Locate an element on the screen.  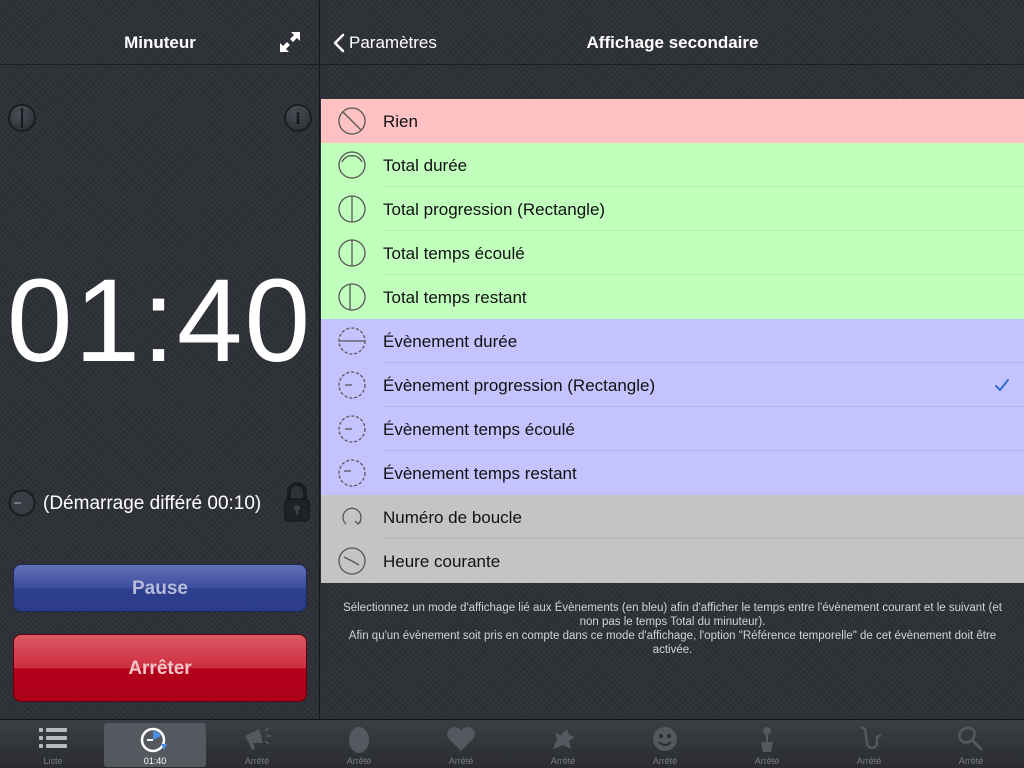
timer-header: Minuteur is located at coordinates (160, 32).